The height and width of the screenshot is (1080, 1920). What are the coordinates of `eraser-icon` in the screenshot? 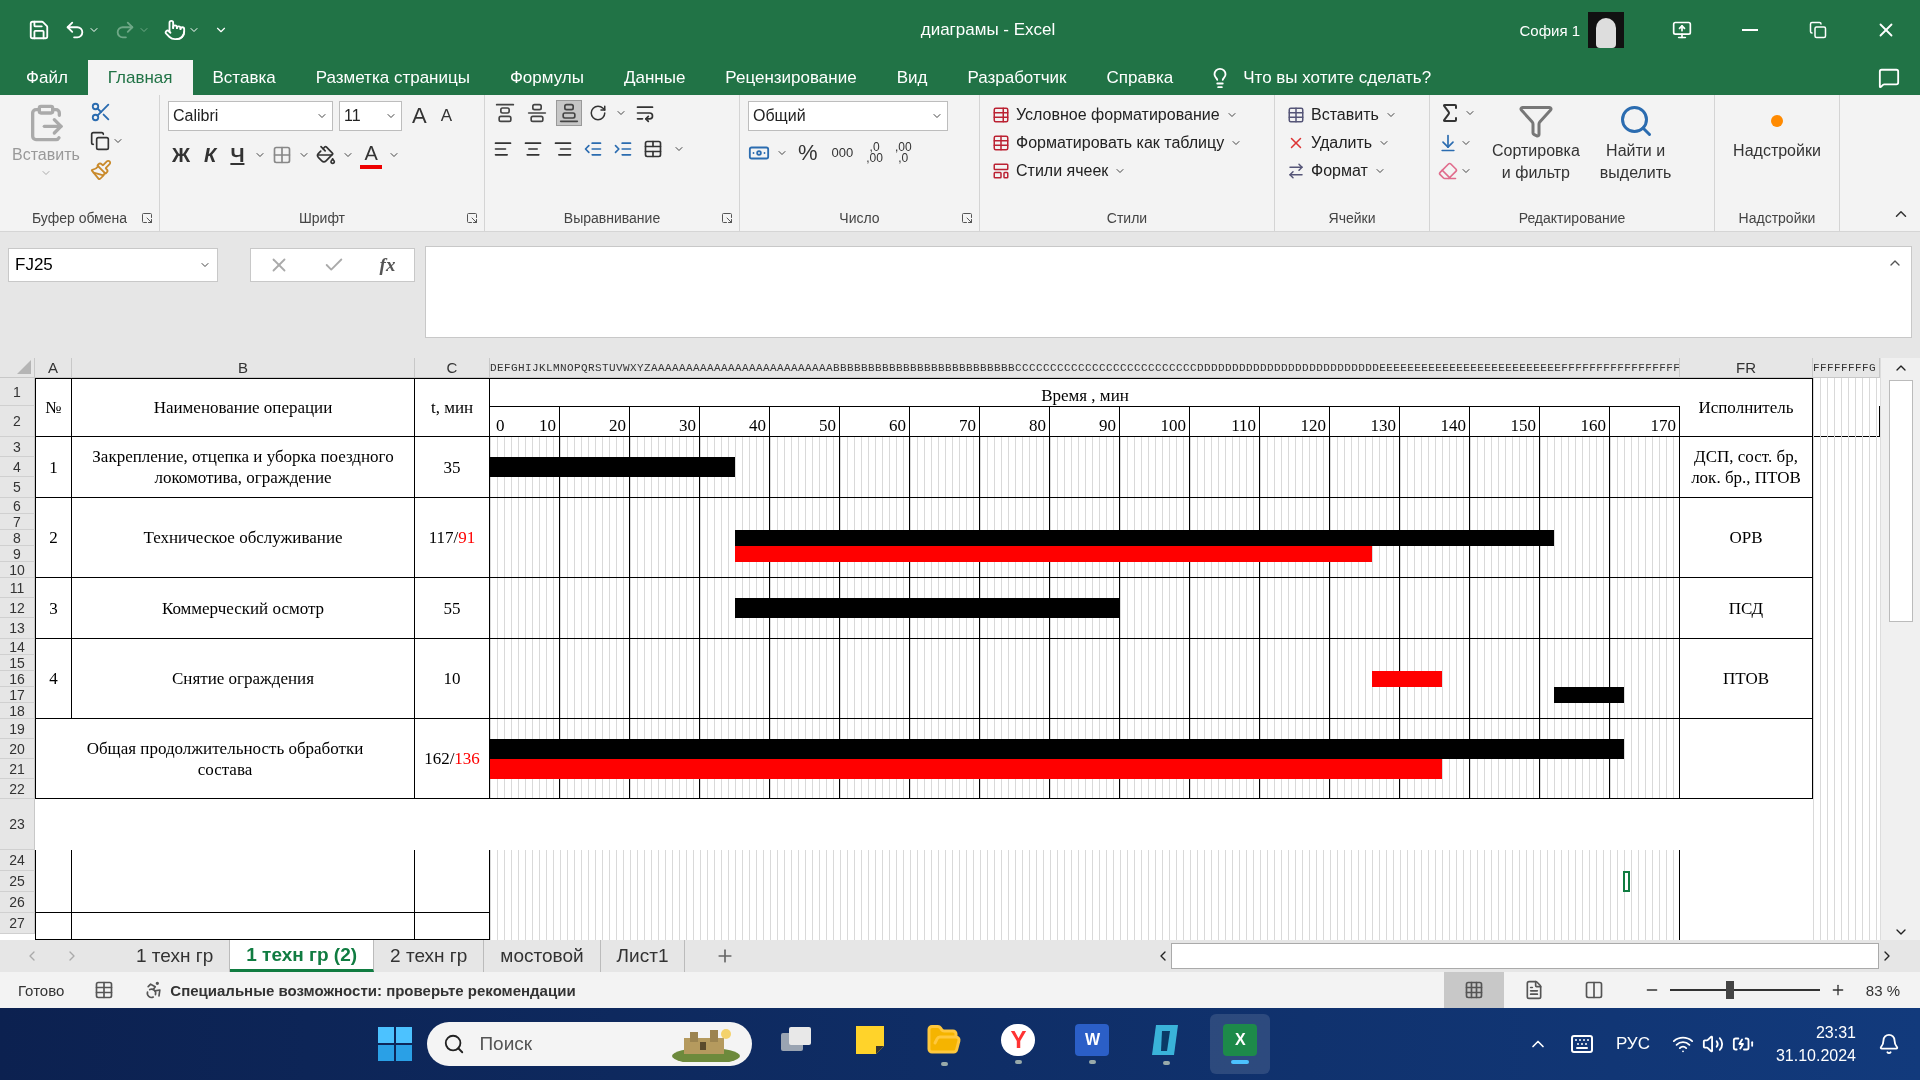 It's located at (1448, 171).